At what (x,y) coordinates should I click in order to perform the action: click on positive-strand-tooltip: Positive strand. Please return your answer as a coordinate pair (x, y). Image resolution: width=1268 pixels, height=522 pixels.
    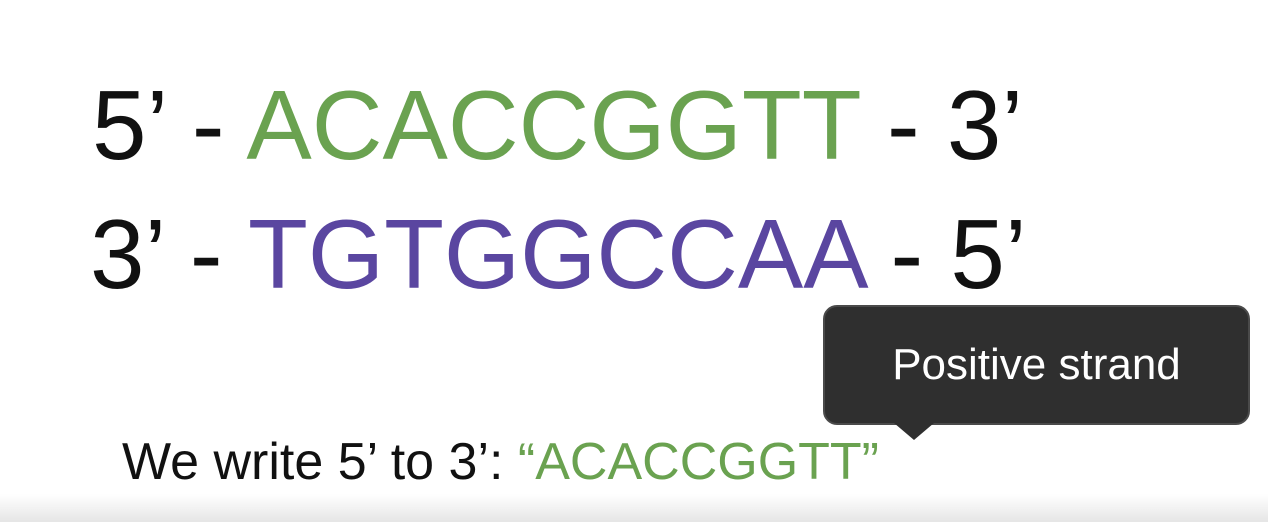
    Looking at the image, I should click on (1036, 365).